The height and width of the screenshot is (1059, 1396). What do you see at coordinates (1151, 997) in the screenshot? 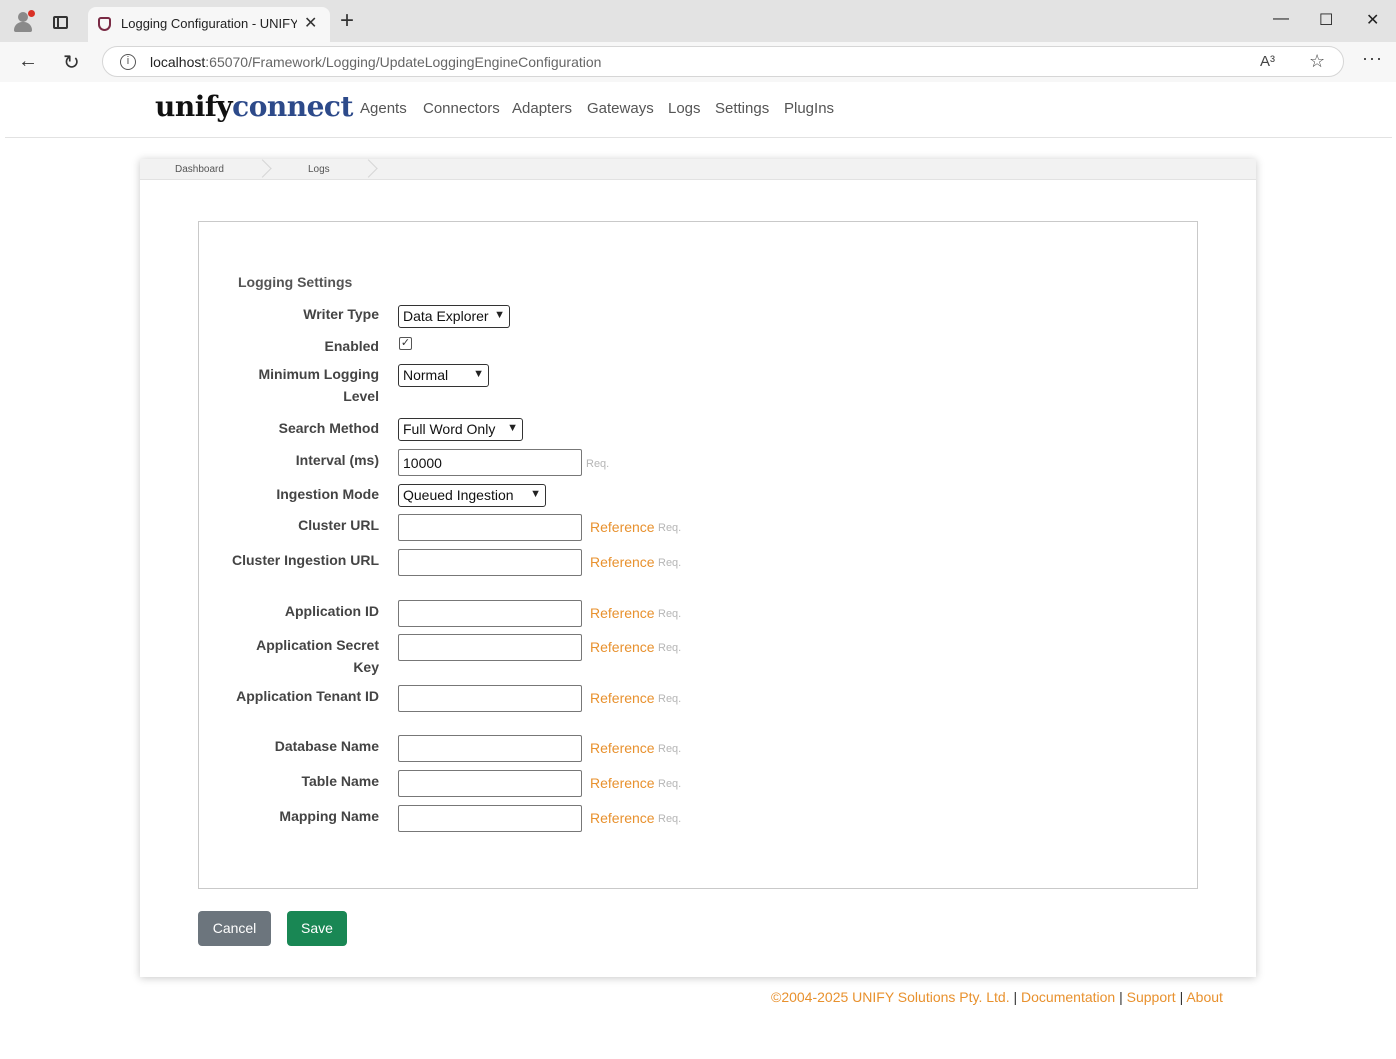
I see `footer-support-link: Support` at bounding box center [1151, 997].